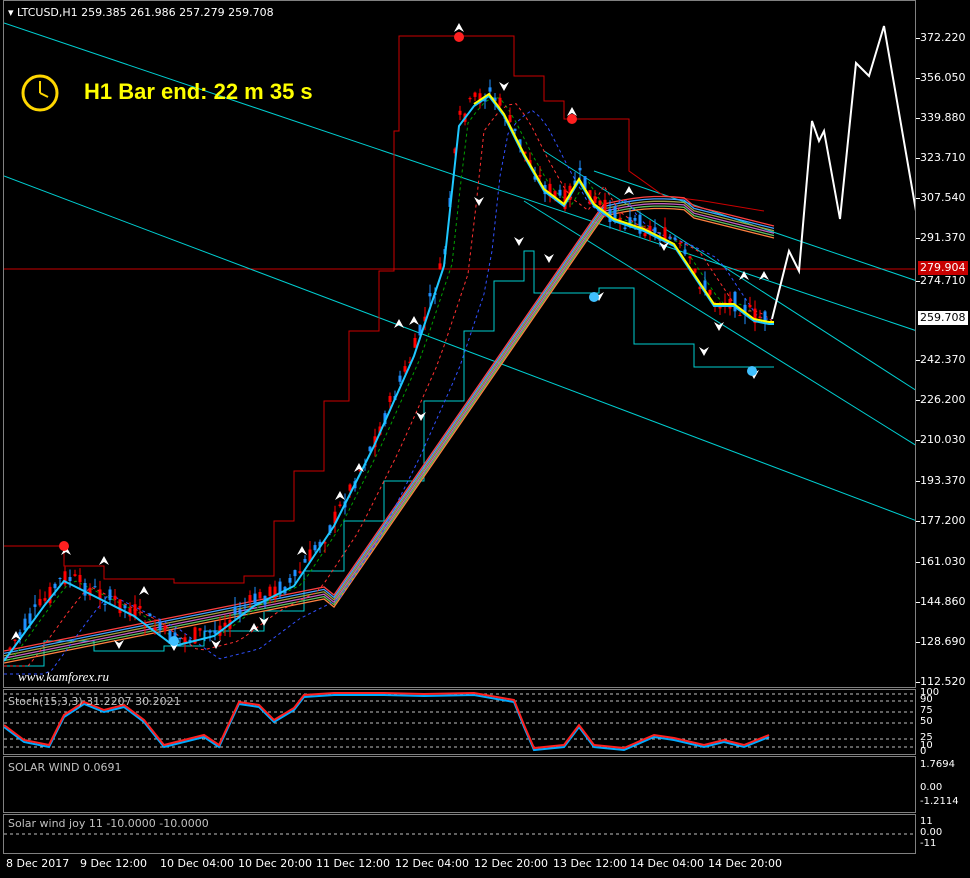 The width and height of the screenshot is (970, 878). Describe the element at coordinates (504, 86) in the screenshot. I see `fractal-down-arrow` at that location.